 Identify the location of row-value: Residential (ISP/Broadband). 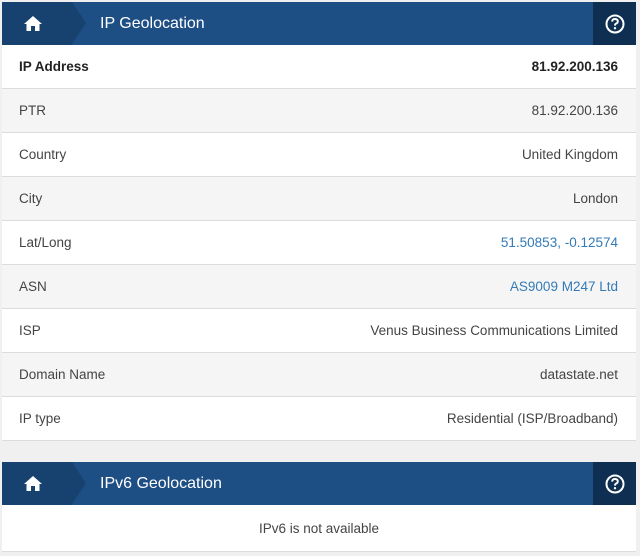
(532, 418).